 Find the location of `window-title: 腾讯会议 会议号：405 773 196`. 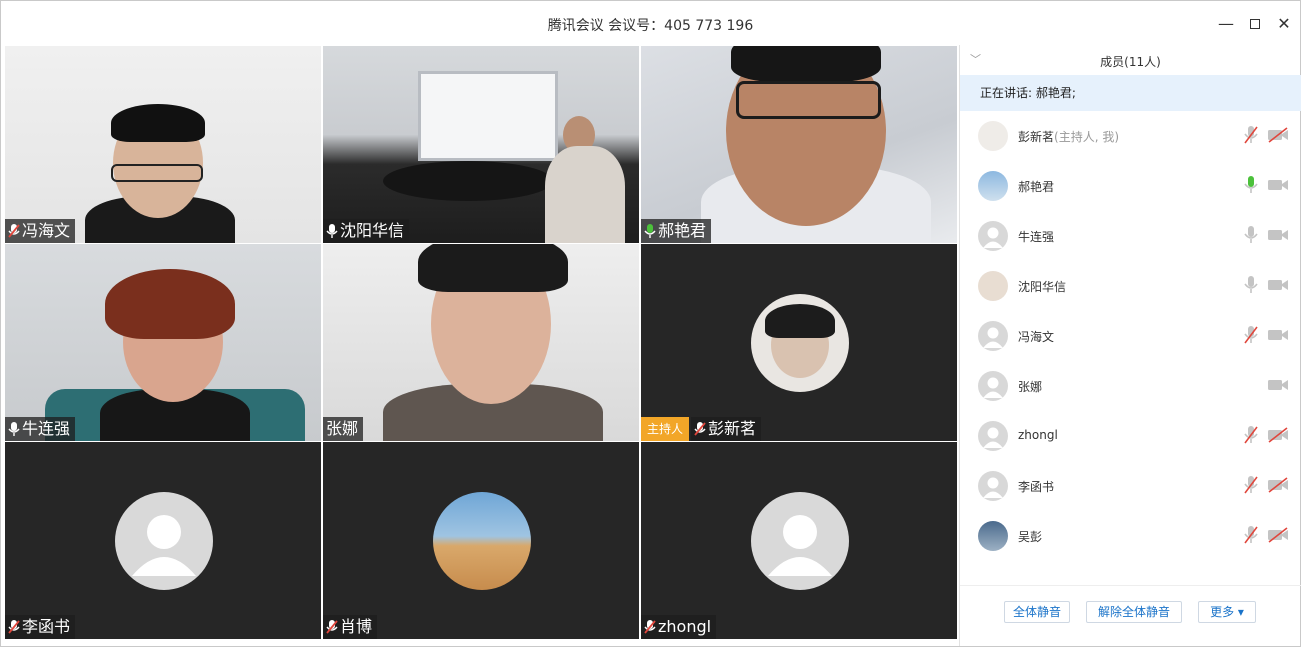

window-title: 腾讯会议 会议号：405 773 196 is located at coordinates (650, 26).